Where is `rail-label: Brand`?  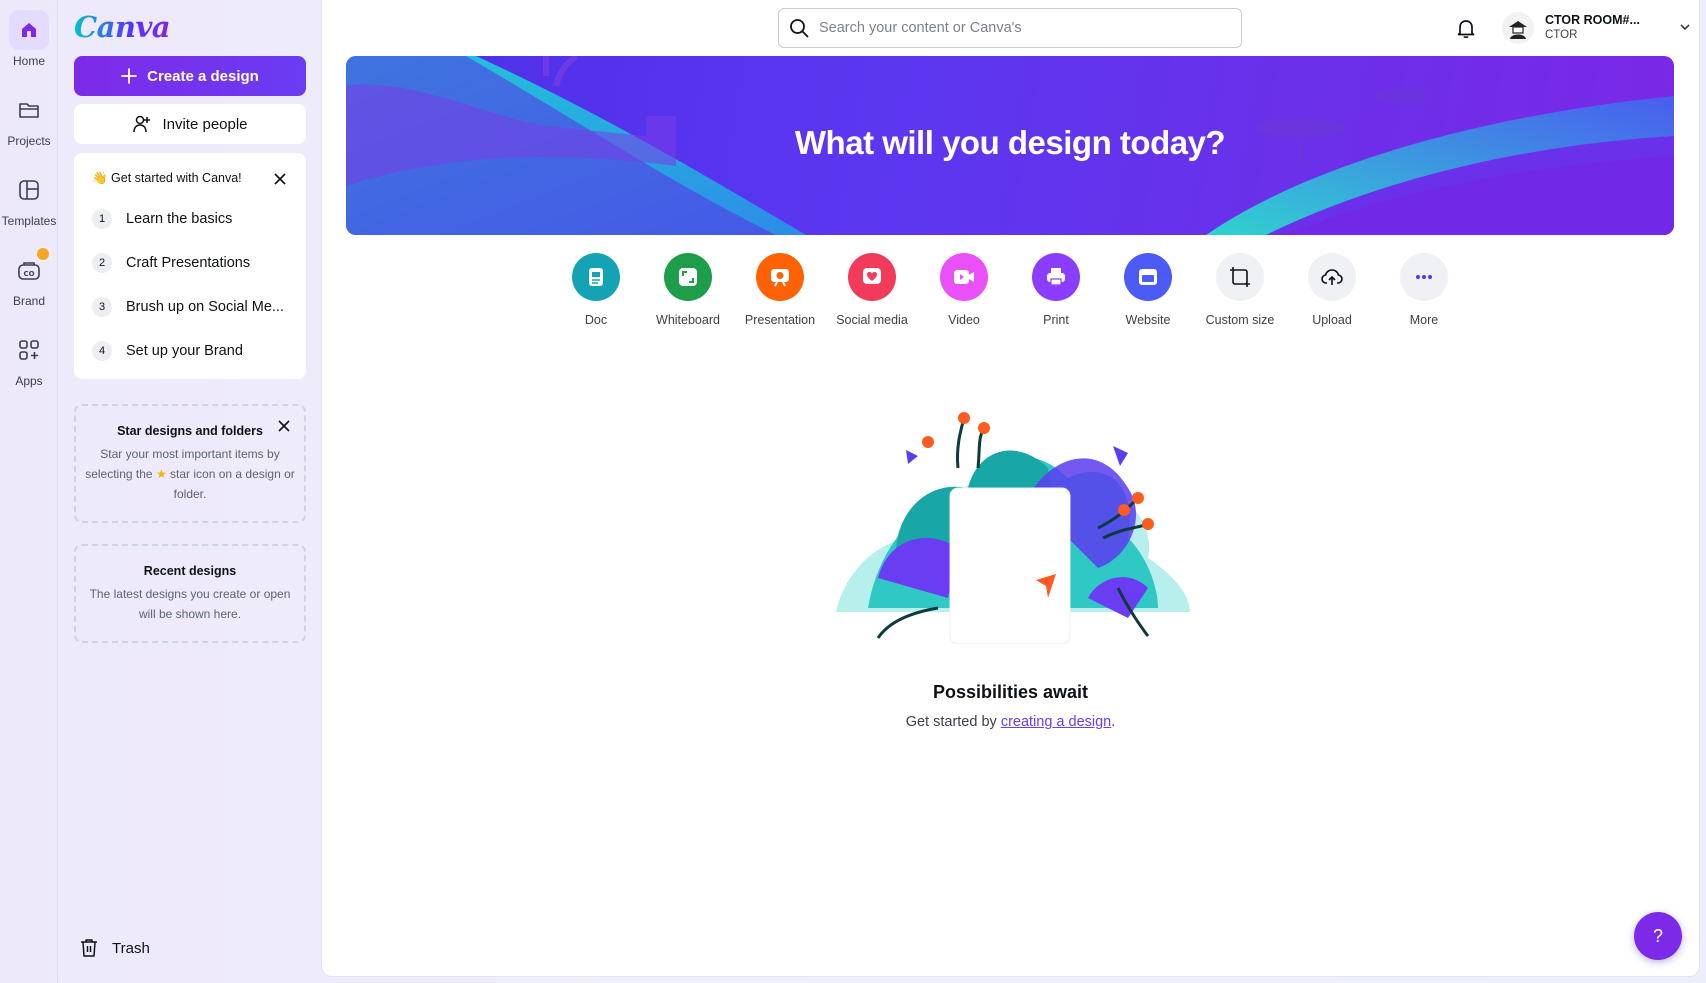 rail-label: Brand is located at coordinates (29, 301).